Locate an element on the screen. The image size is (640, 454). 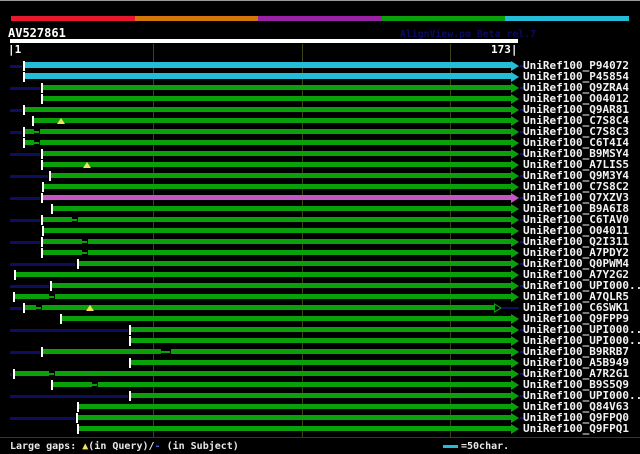
legend-query-part: (in Query)/ is located at coordinates (121, 446).